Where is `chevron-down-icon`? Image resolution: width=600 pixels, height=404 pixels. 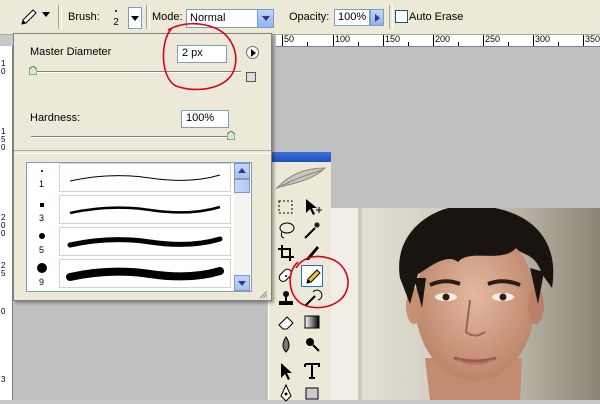 chevron-down-icon is located at coordinates (265, 18).